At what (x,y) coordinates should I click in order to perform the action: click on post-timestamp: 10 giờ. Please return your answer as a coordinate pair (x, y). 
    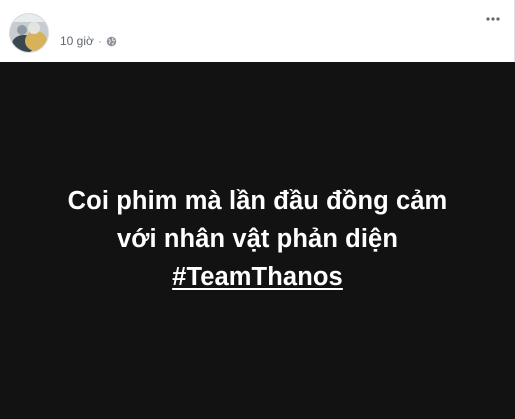
    Looking at the image, I should click on (77, 41).